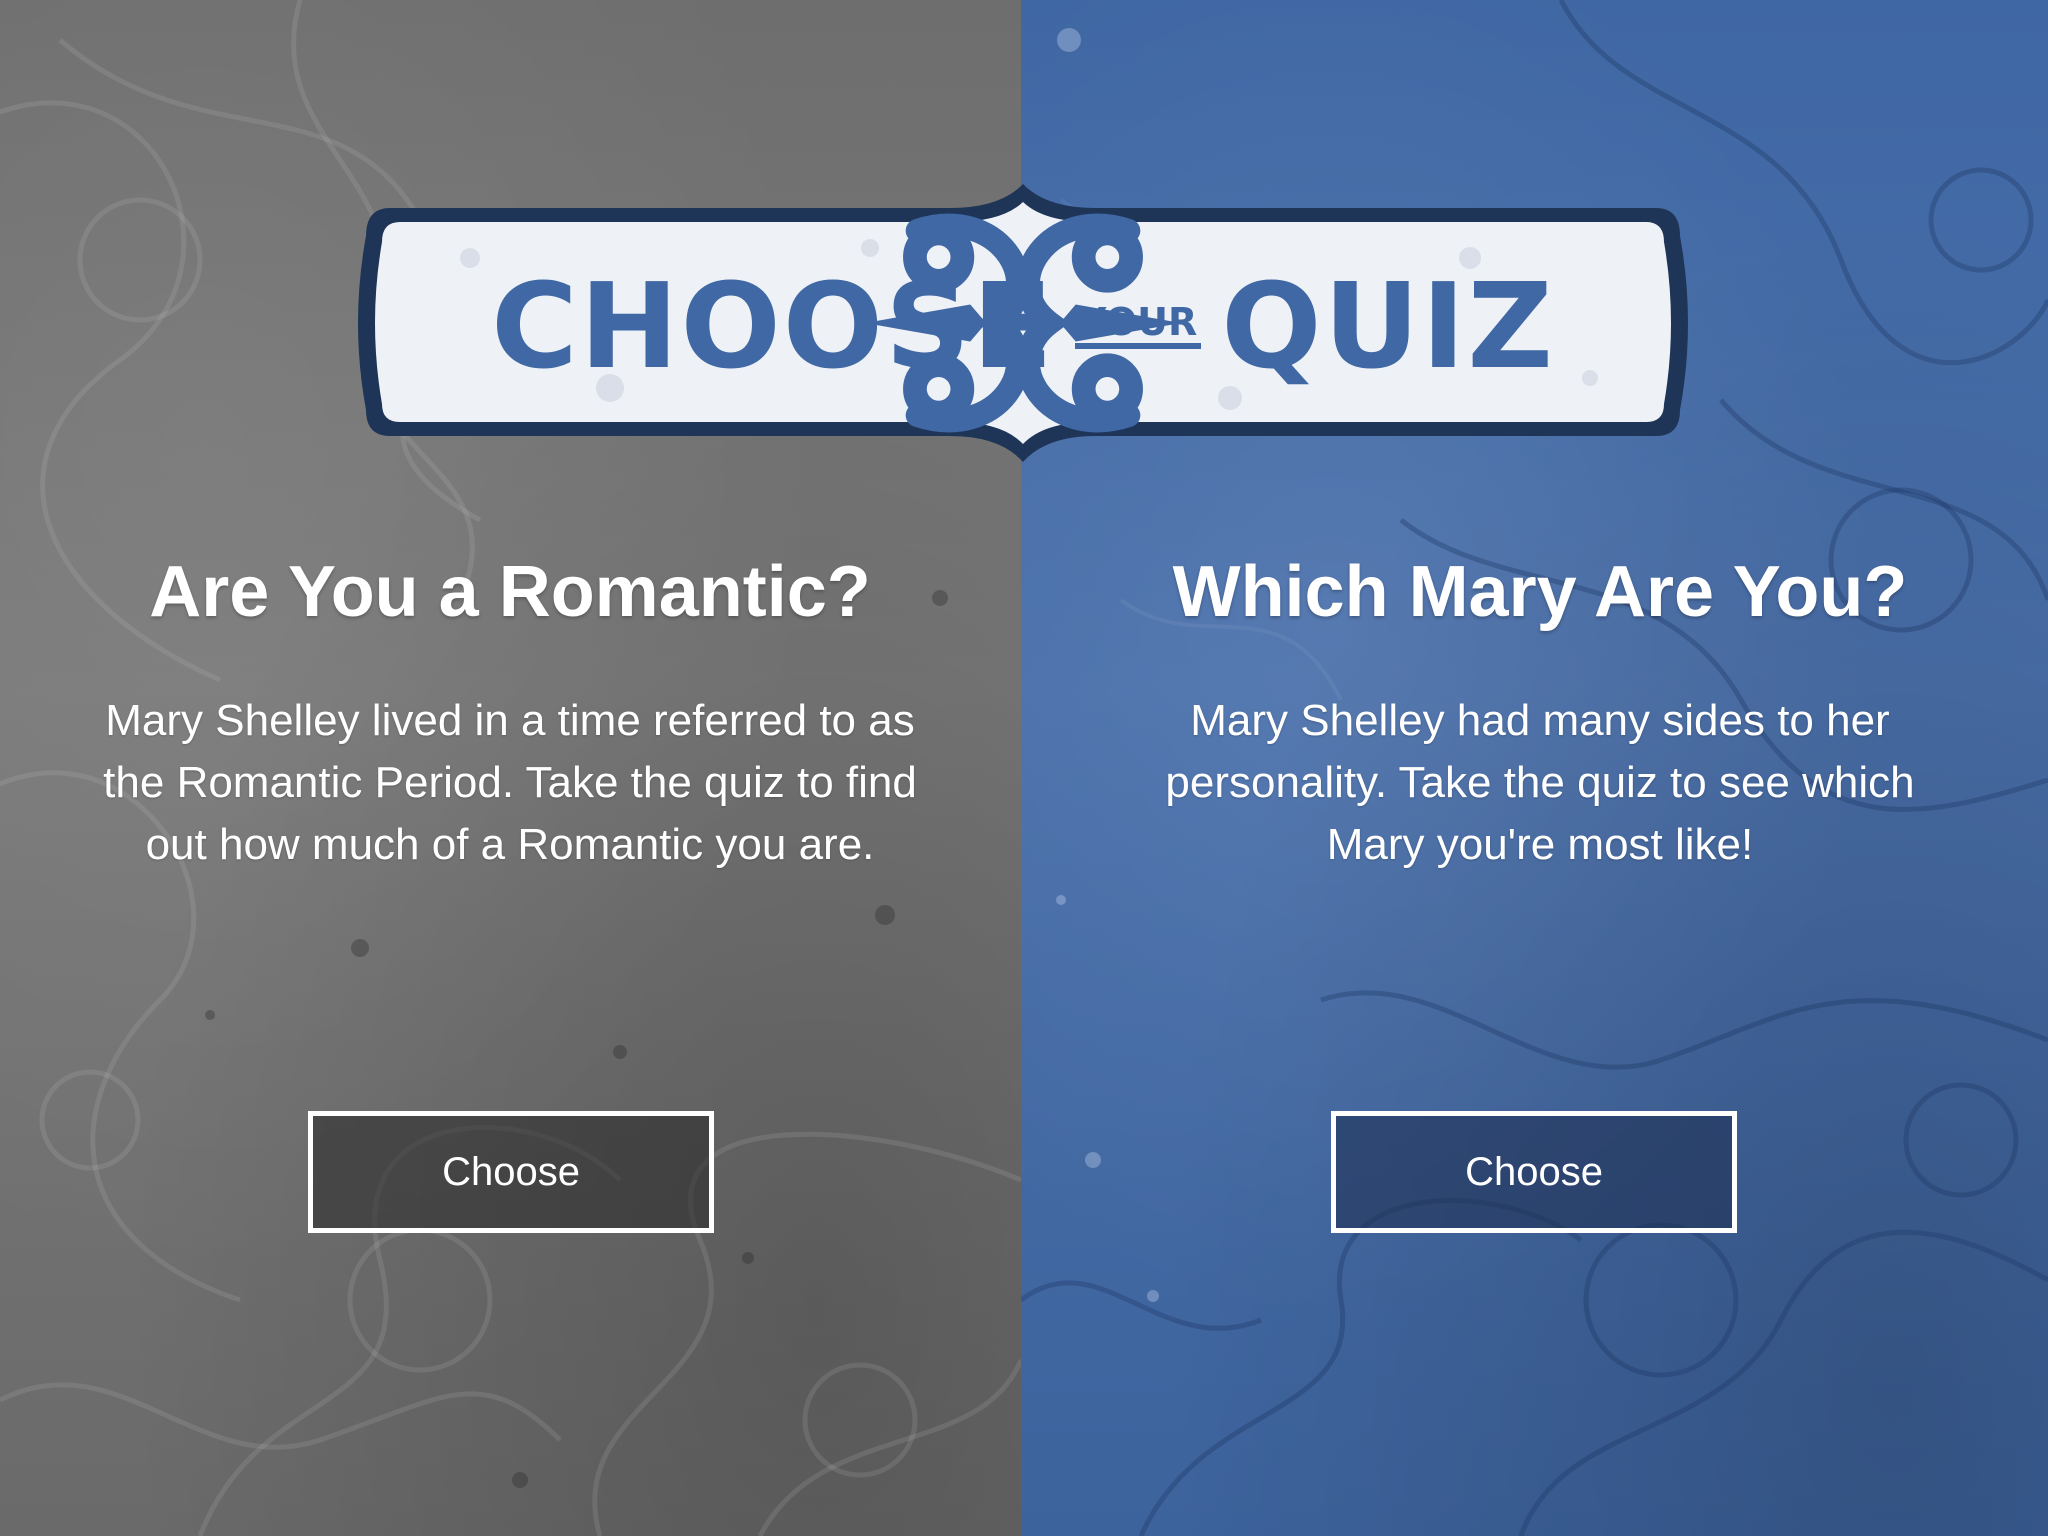 This screenshot has height=1536, width=2048. I want to click on choose-your-quiz-banner: CHOOSE YOUR QUIZ, so click(1023, 323).